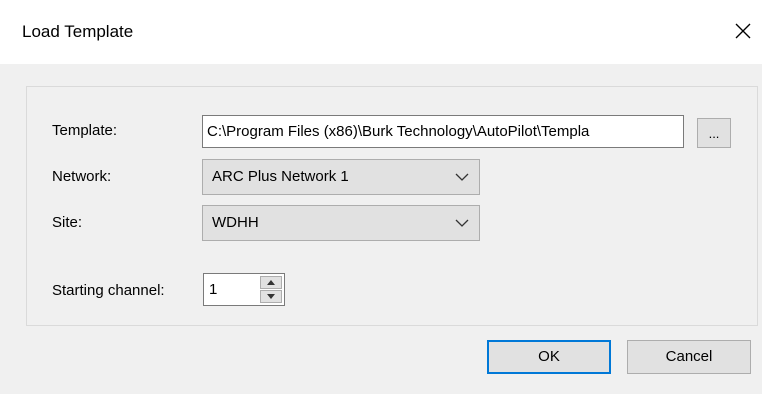 This screenshot has height=394, width=762. I want to click on close-icon, so click(743, 31).